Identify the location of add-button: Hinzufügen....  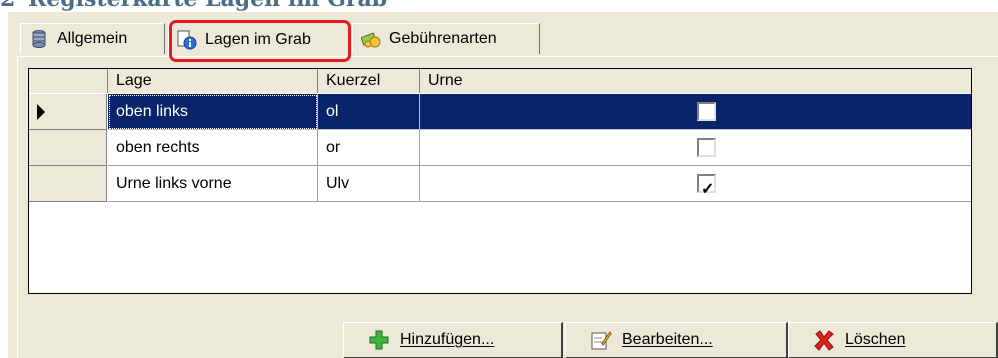
(453, 340).